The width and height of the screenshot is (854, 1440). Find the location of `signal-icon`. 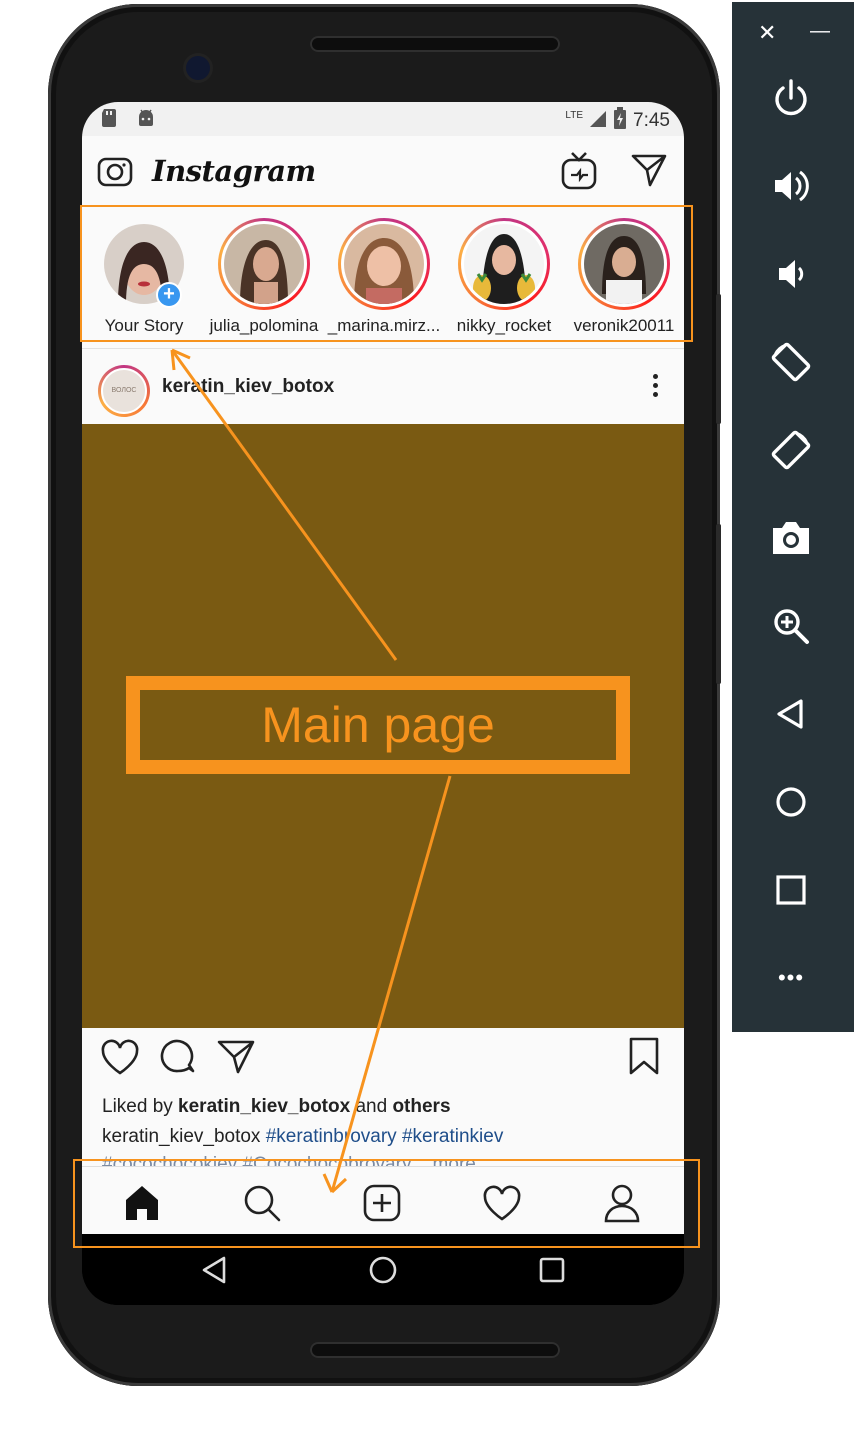

signal-icon is located at coordinates (598, 121).